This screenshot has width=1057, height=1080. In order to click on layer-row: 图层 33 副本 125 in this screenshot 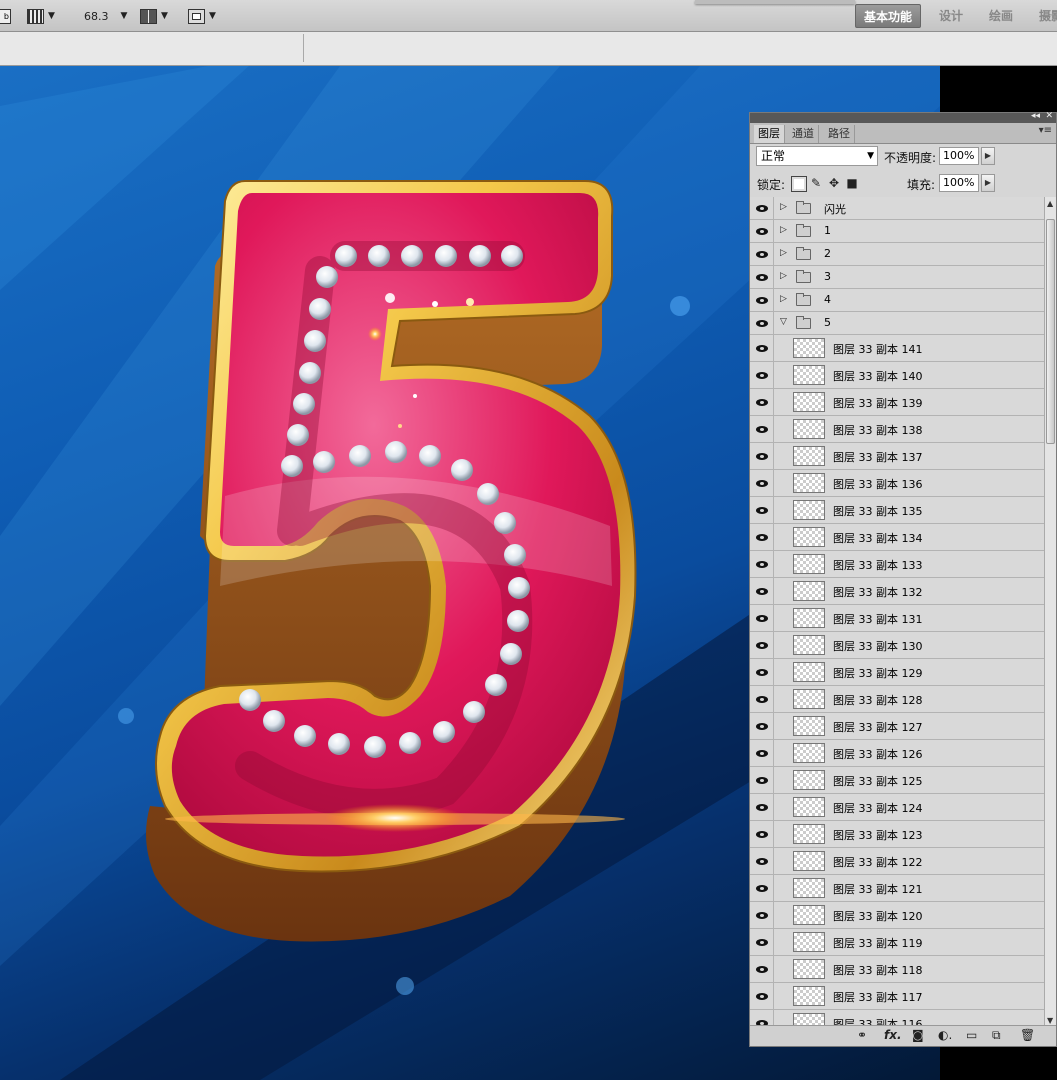, I will do `click(897, 780)`.